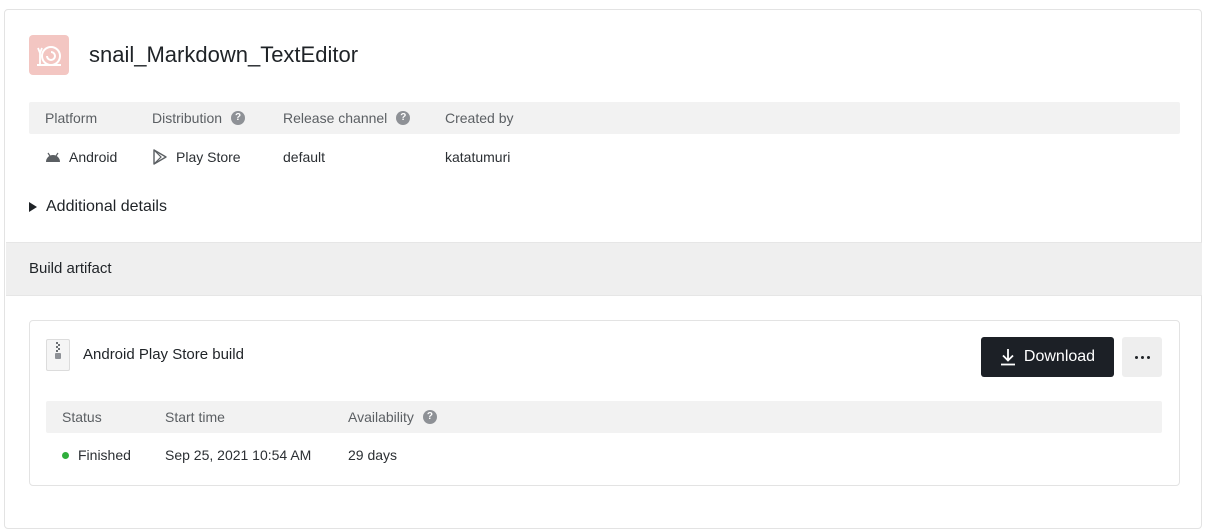 The width and height of the screenshot is (1207, 529). I want to click on expand-triangle-icon, so click(33, 207).